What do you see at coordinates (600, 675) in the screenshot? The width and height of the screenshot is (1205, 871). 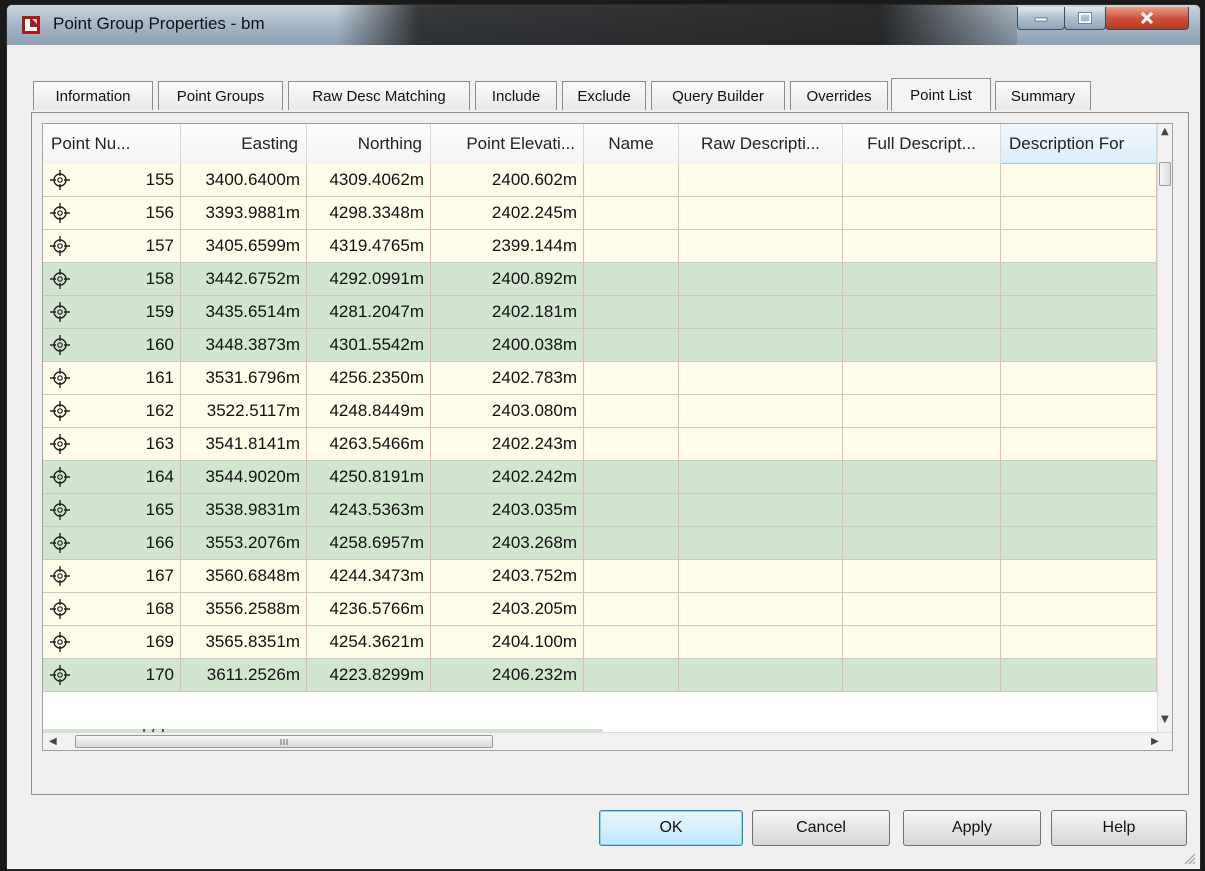 I see `table-row: 170 3611.2526m 4223.8299m 2406.232m` at bounding box center [600, 675].